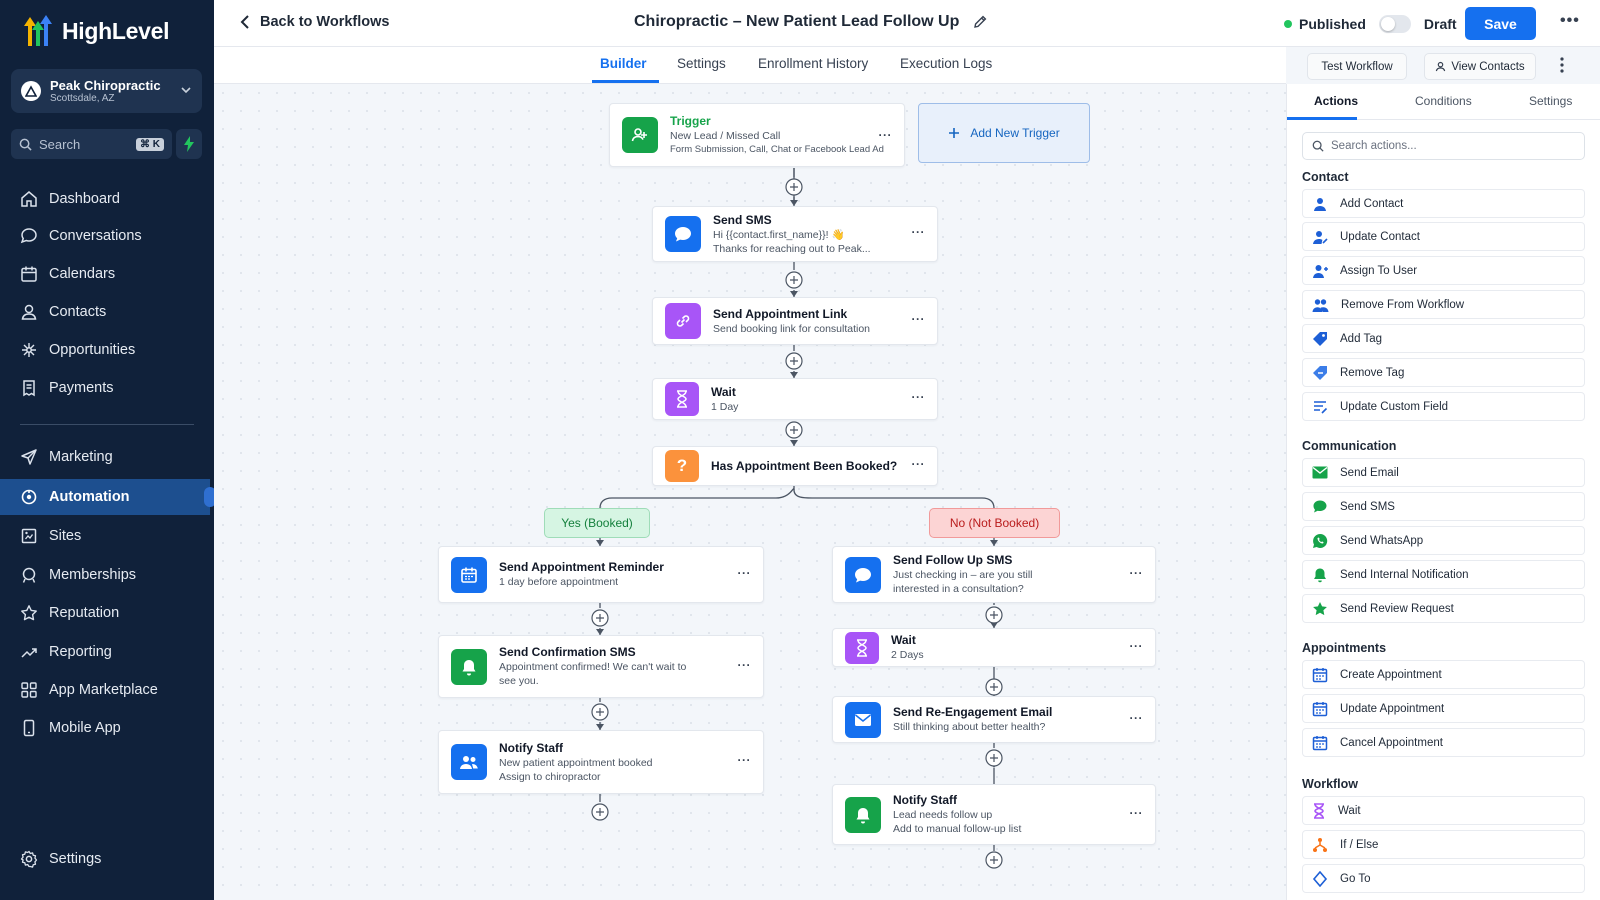 This screenshot has width=1600, height=900. What do you see at coordinates (1443, 406) in the screenshot?
I see `action-update-custom-field: Update Custom Field` at bounding box center [1443, 406].